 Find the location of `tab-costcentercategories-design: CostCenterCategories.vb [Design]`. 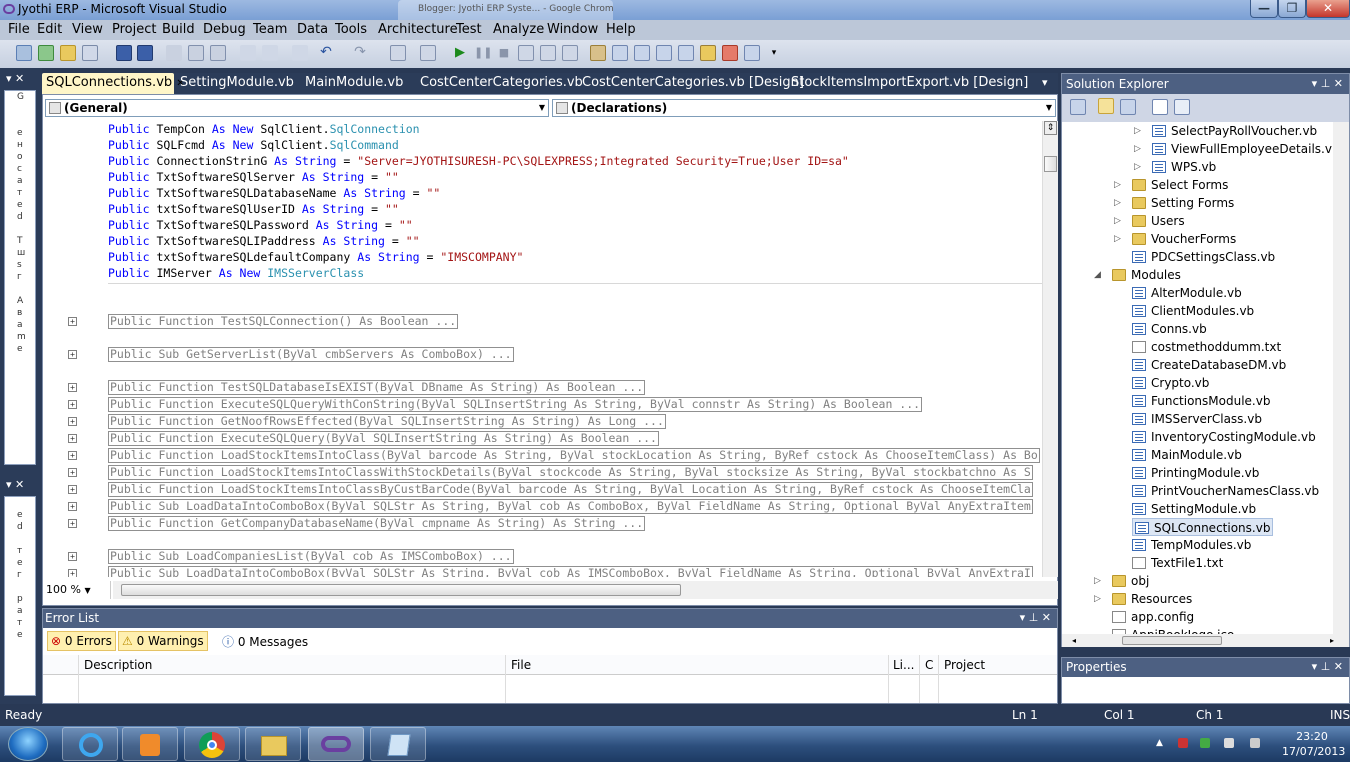

tab-costcentercategories-design: CostCenterCategories.vb [Design] is located at coordinates (693, 83).